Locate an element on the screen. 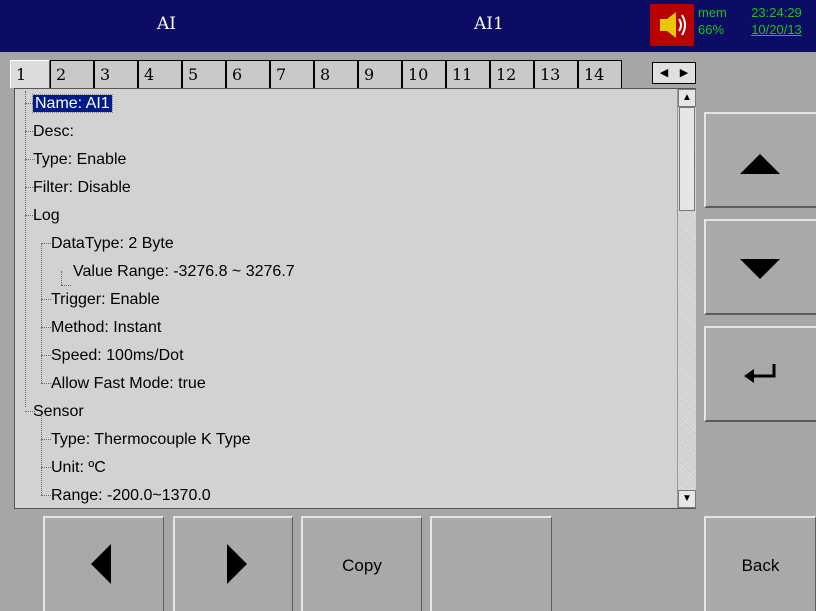 The height and width of the screenshot is (611, 816). copy-label: Copy is located at coordinates (362, 565).